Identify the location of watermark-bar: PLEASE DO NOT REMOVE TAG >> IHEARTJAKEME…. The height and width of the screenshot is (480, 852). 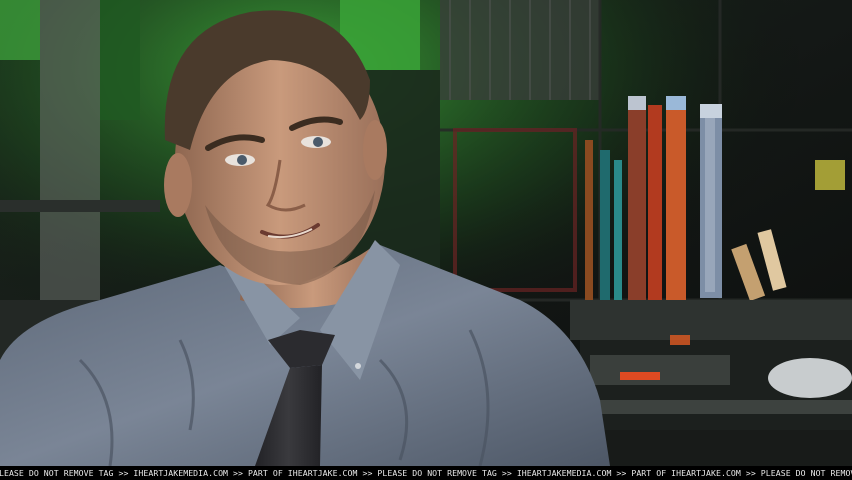
(426, 473).